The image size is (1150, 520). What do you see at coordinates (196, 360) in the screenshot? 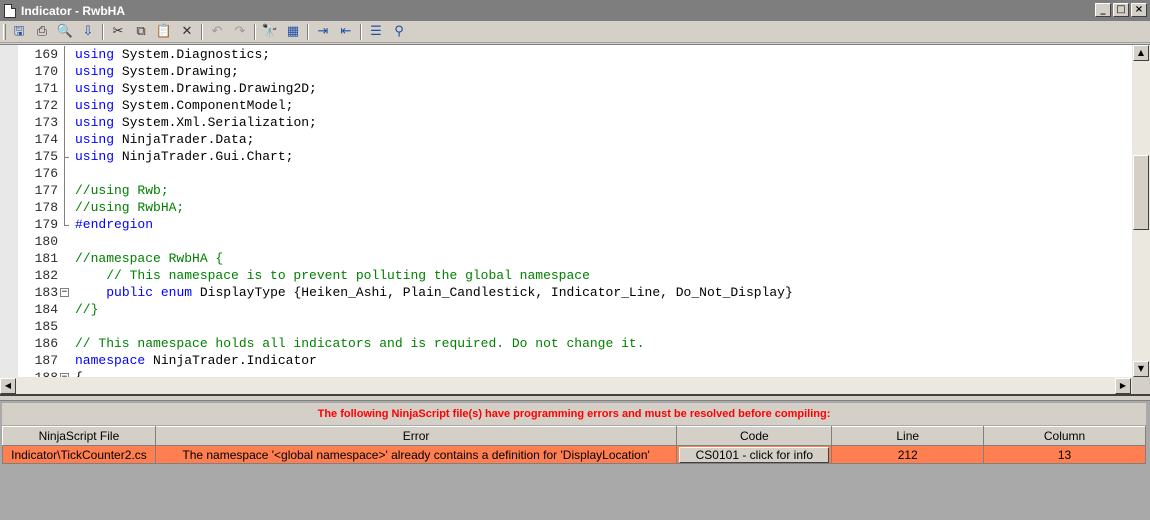
I see `code-text: namespace NinjaTrader.Indicator` at bounding box center [196, 360].